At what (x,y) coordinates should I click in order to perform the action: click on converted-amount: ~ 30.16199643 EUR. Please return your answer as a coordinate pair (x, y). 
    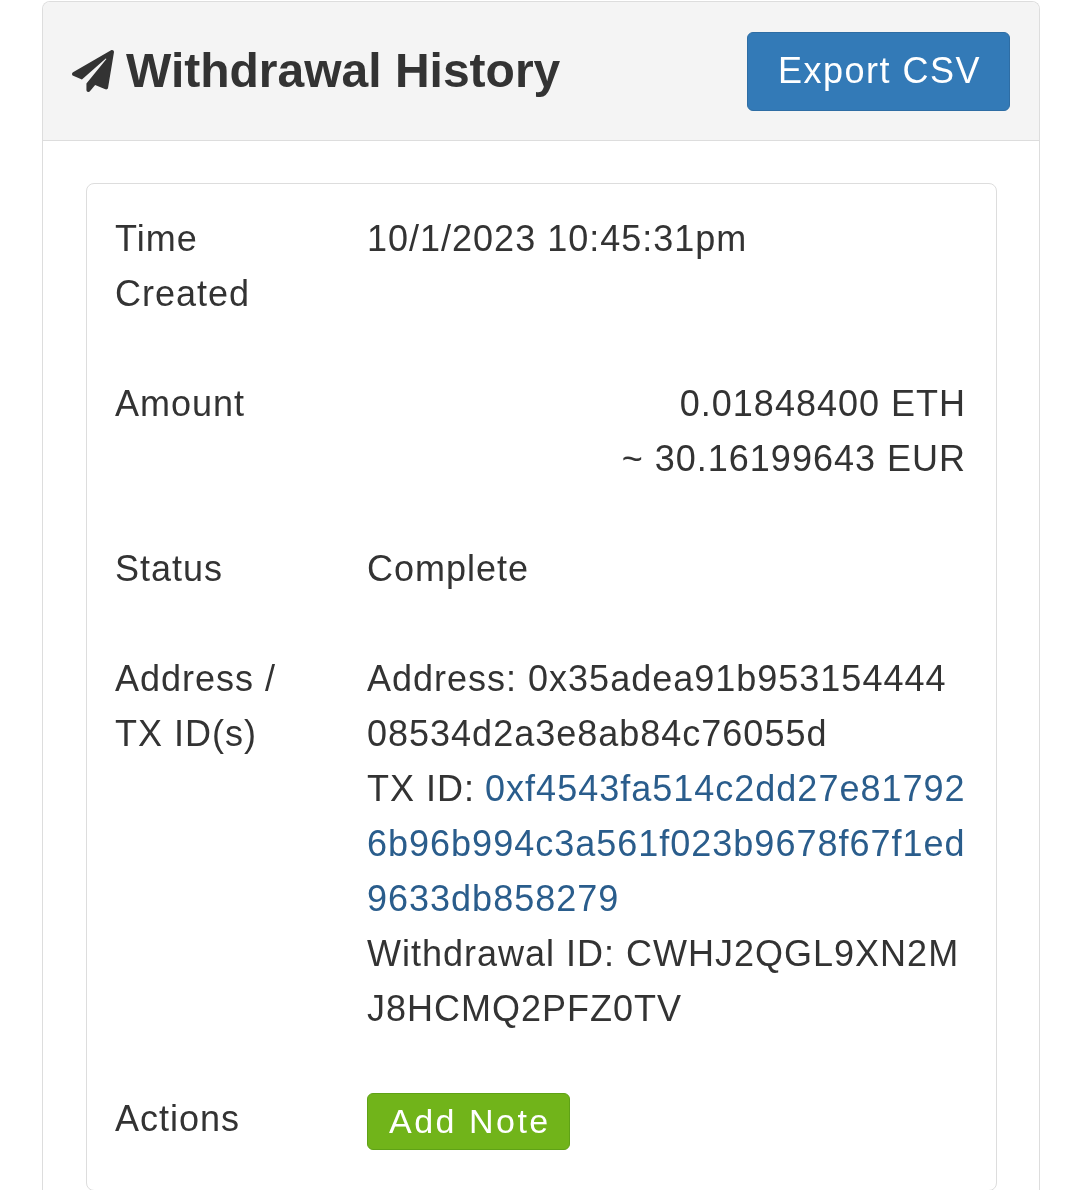
    Looking at the image, I should click on (793, 459).